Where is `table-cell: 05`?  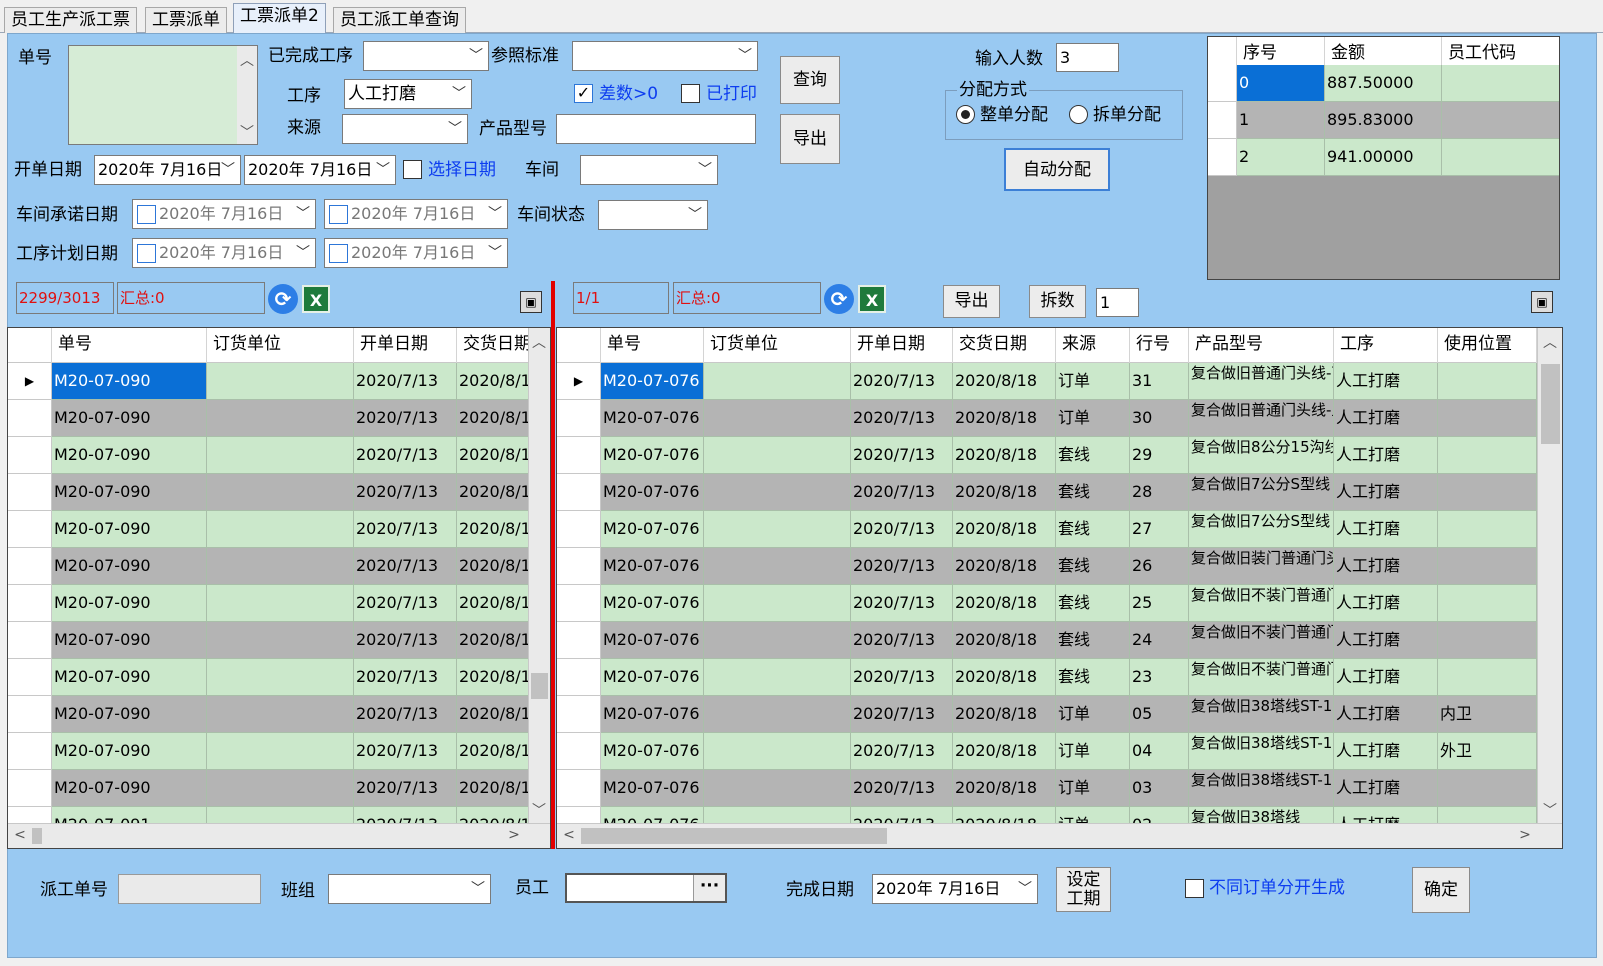
table-cell: 05 is located at coordinates (1159, 714).